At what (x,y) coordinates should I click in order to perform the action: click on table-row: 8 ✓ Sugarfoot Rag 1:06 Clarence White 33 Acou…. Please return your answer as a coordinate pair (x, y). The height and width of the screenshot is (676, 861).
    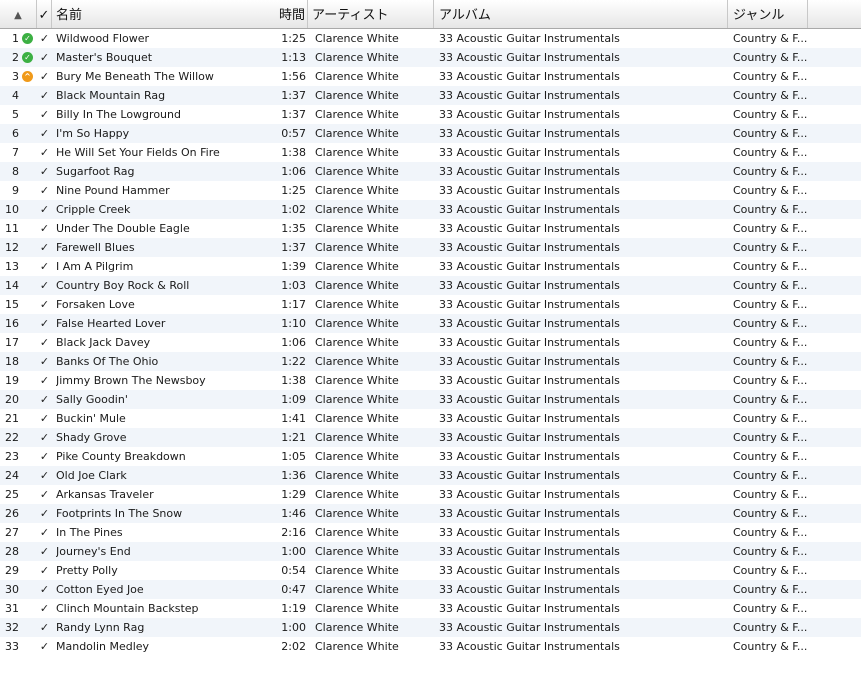
    Looking at the image, I should click on (430, 171).